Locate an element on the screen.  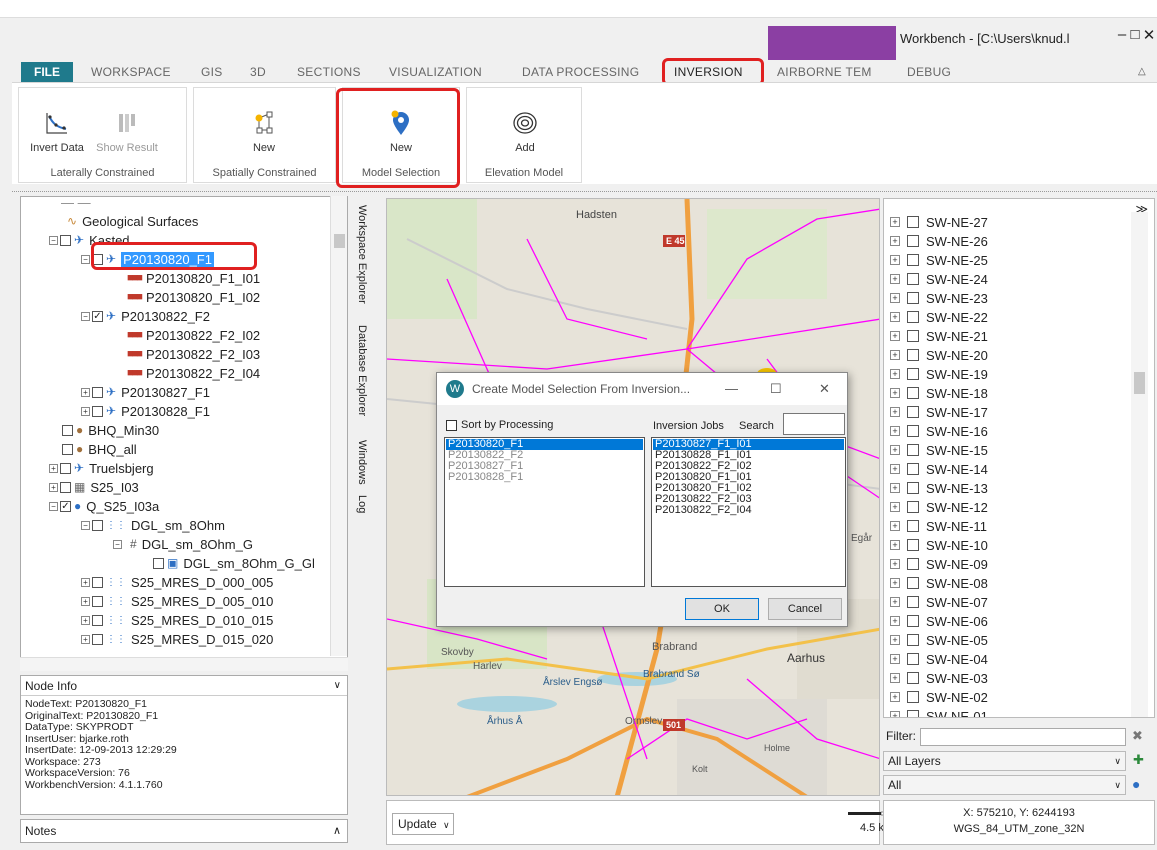
list-item: + SW-NE-17 is located at coordinates (939, 412).